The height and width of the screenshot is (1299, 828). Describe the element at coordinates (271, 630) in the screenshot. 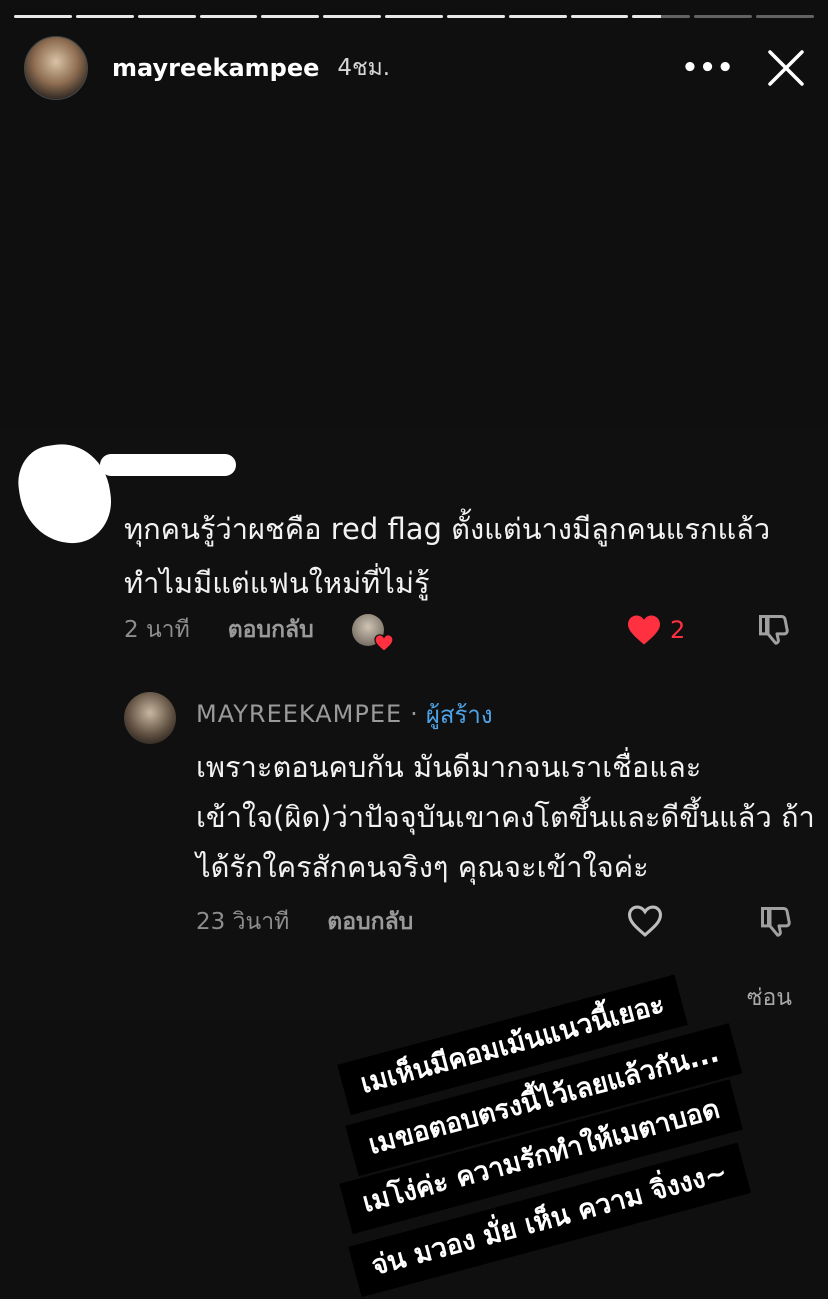

I see `comment-reply-button: ตอบกลับ` at that location.